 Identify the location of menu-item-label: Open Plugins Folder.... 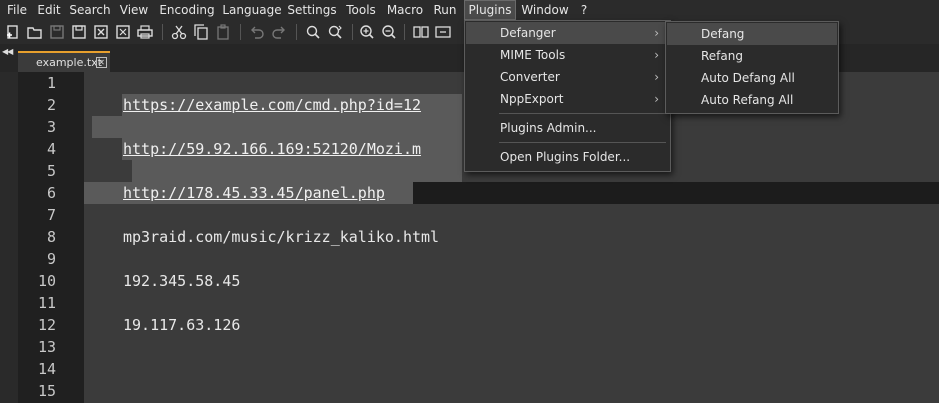
(565, 157).